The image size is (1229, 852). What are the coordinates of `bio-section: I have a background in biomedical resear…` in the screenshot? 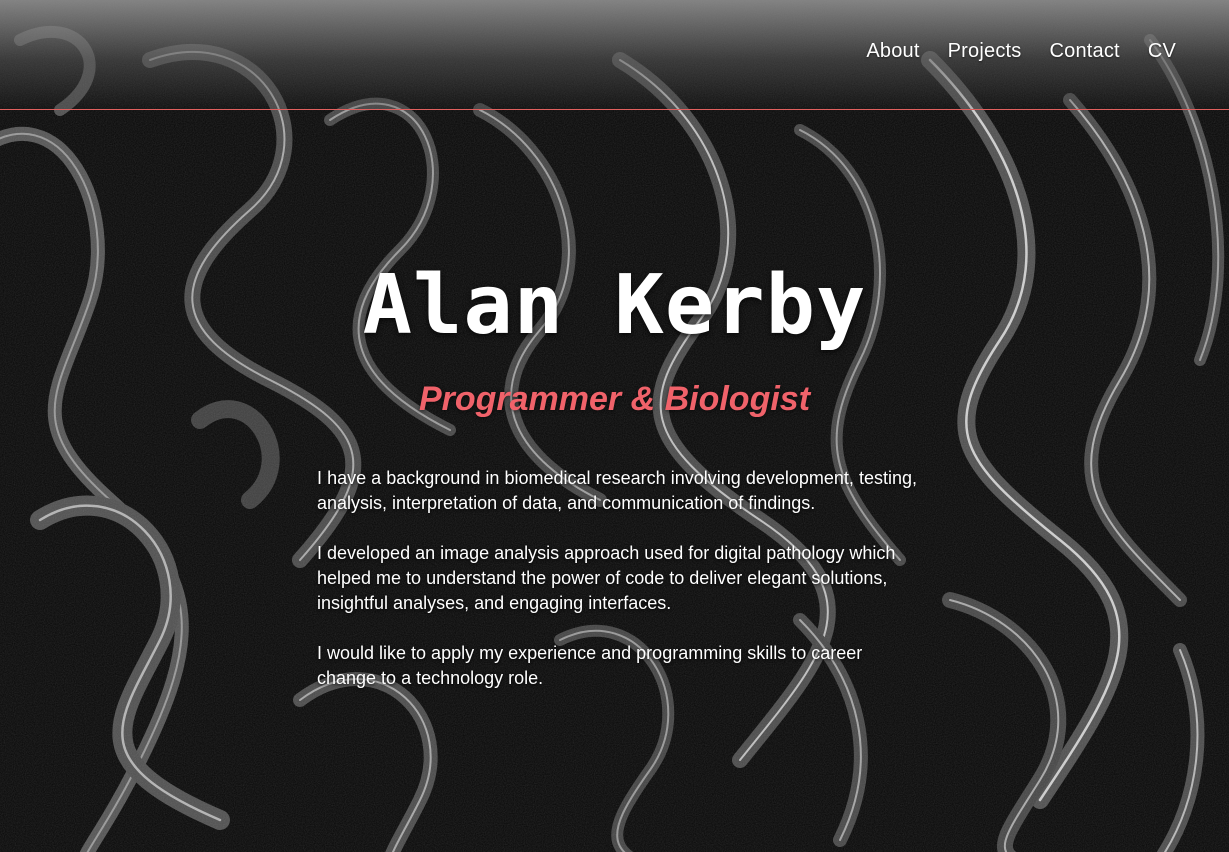 It's located at (617, 591).